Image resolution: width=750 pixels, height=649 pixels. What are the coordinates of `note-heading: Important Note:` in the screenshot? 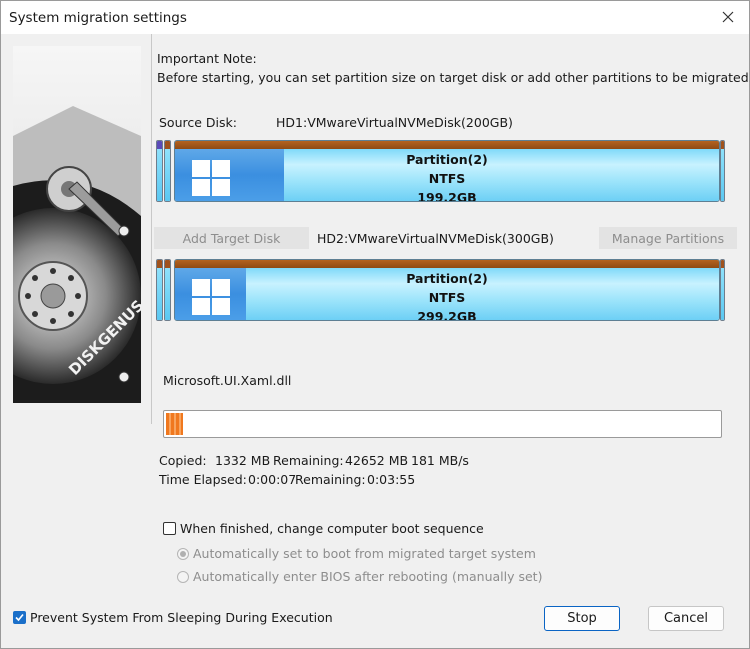 It's located at (207, 58).